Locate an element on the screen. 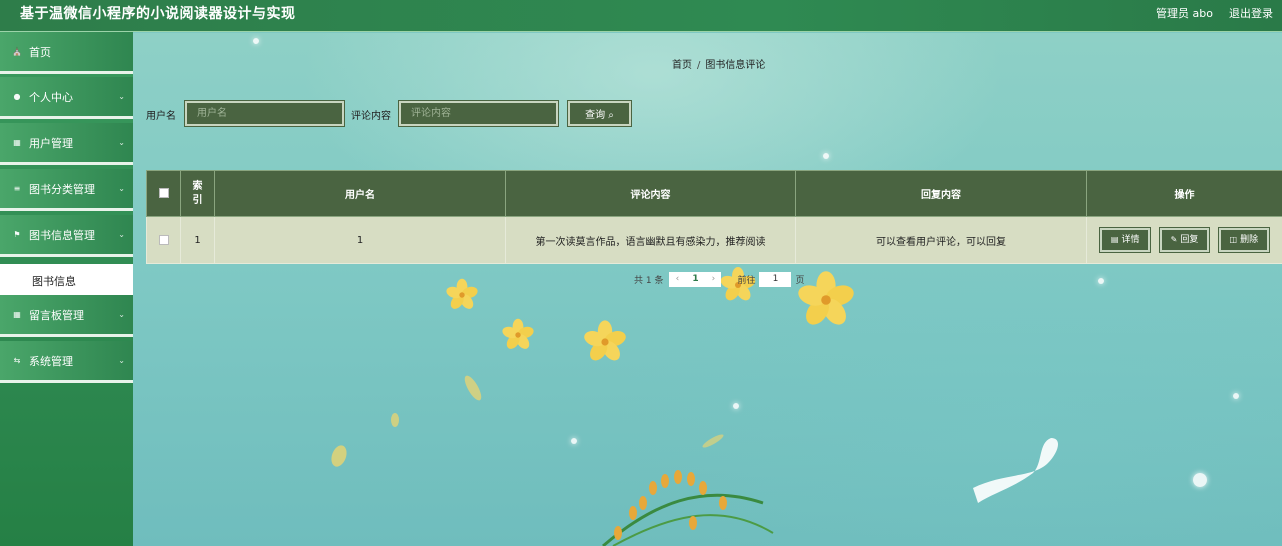 The width and height of the screenshot is (1282, 546). page-number: 1 is located at coordinates (695, 279).